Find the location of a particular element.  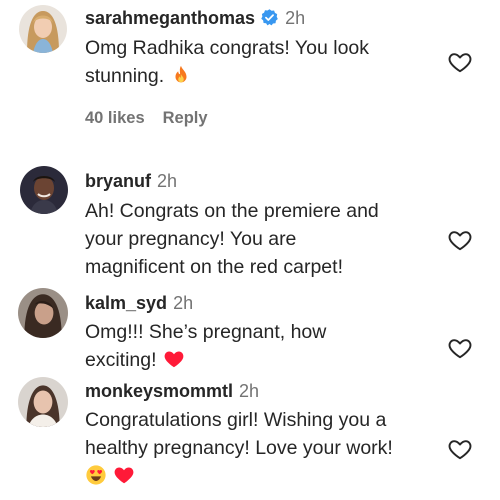

comment-line: exciting! is located at coordinates (205, 360).